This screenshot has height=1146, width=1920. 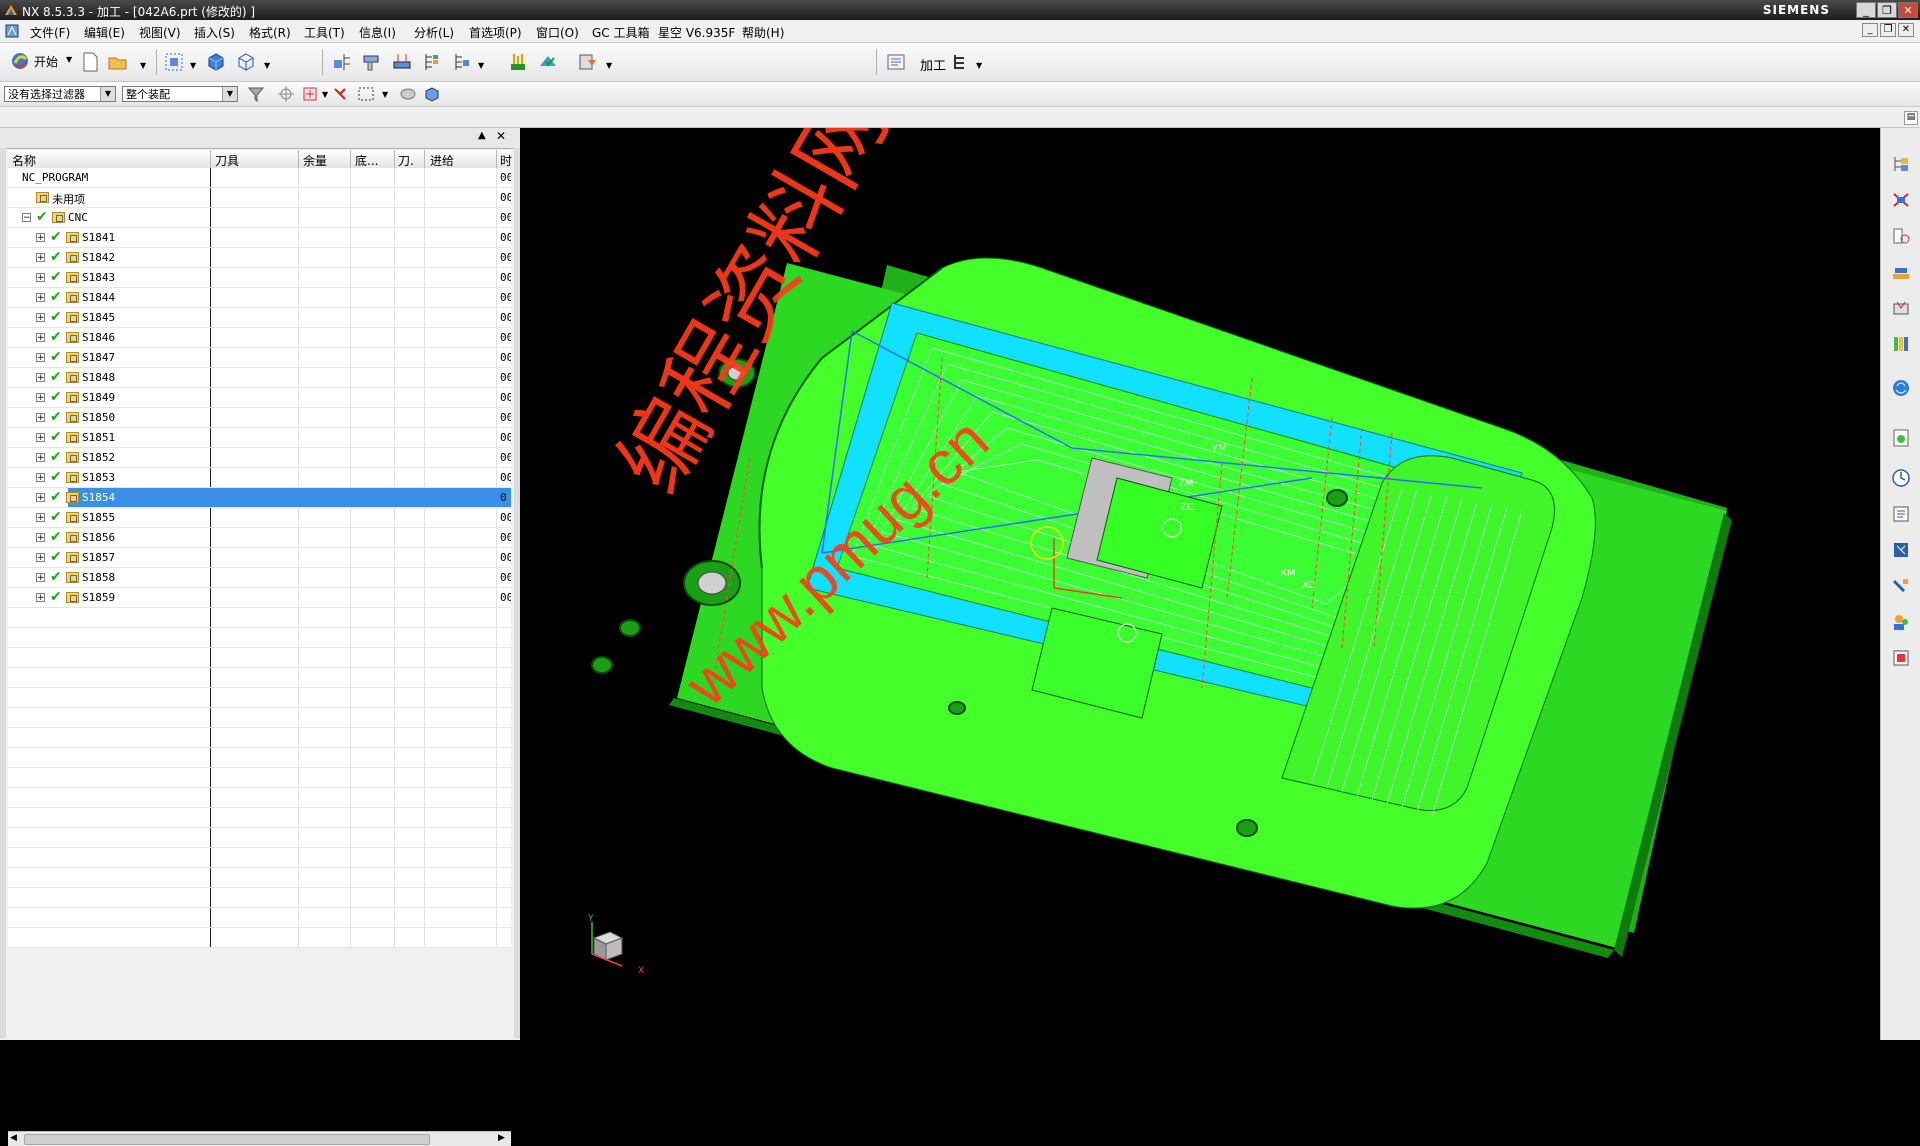 I want to click on process-icon, so click(x=1901, y=438).